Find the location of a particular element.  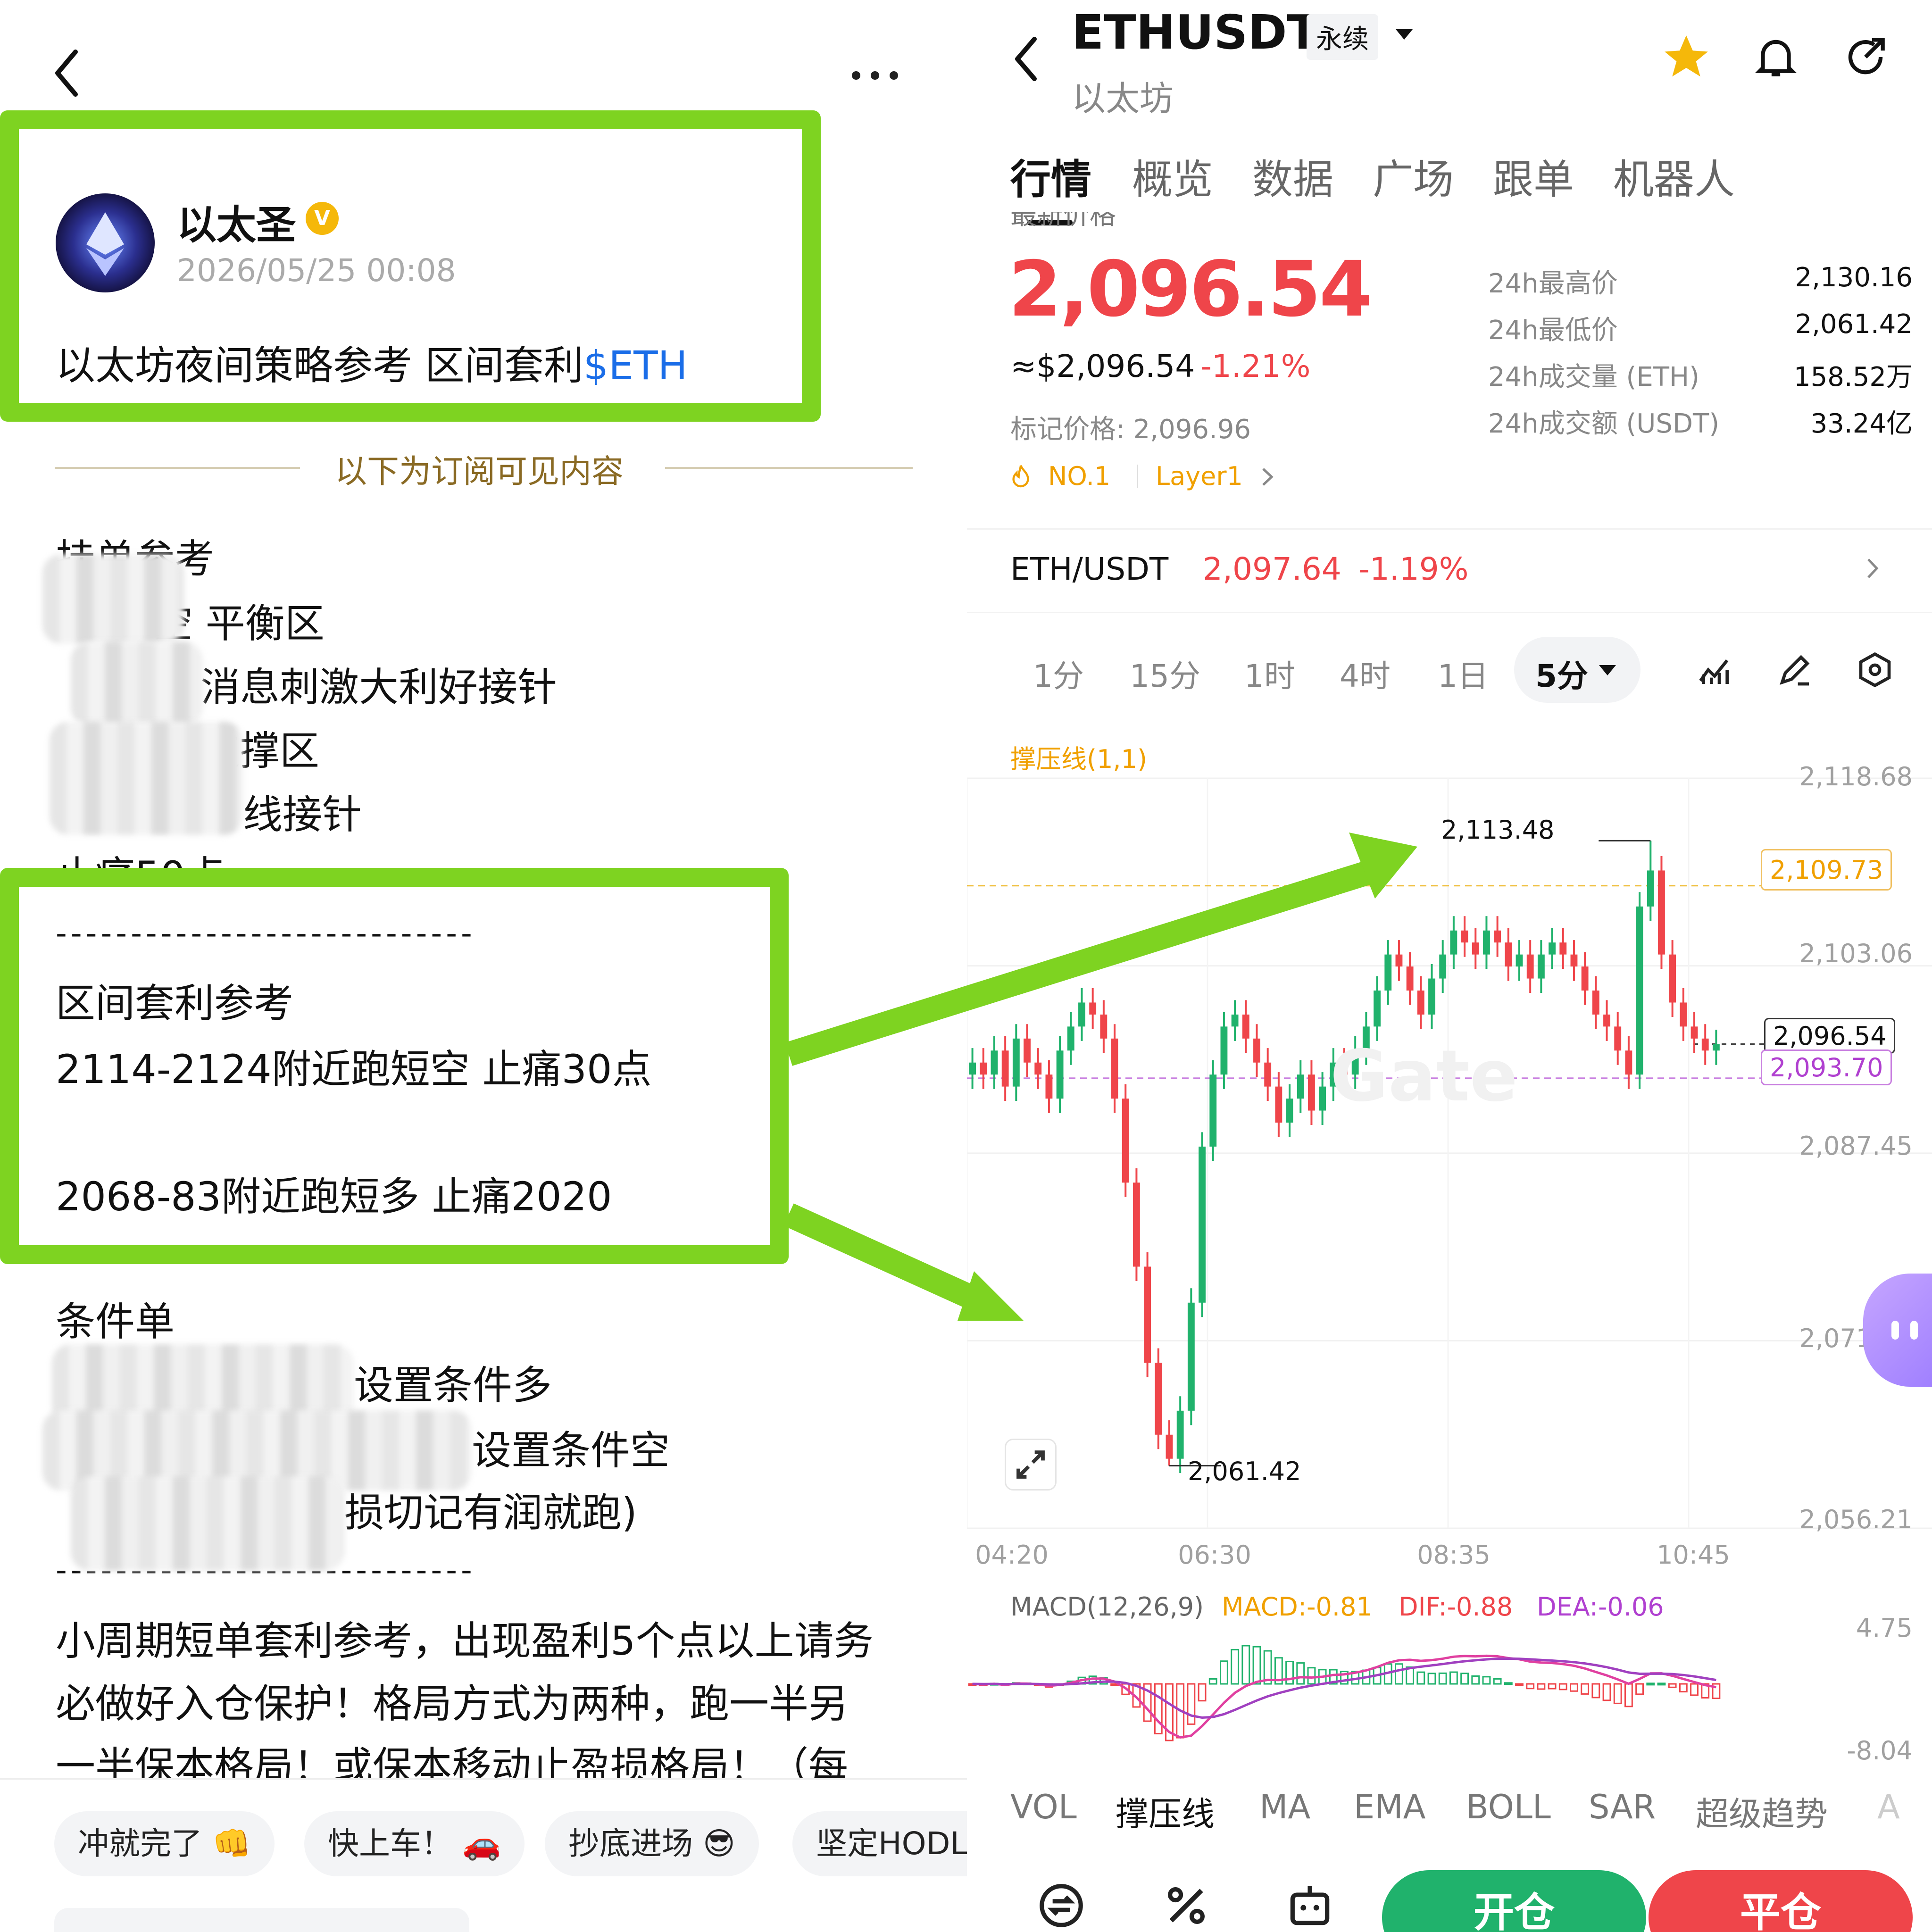

text-line: 小周期短单套利参考，出现盈利5个点以上请务 is located at coordinates (465, 1641).